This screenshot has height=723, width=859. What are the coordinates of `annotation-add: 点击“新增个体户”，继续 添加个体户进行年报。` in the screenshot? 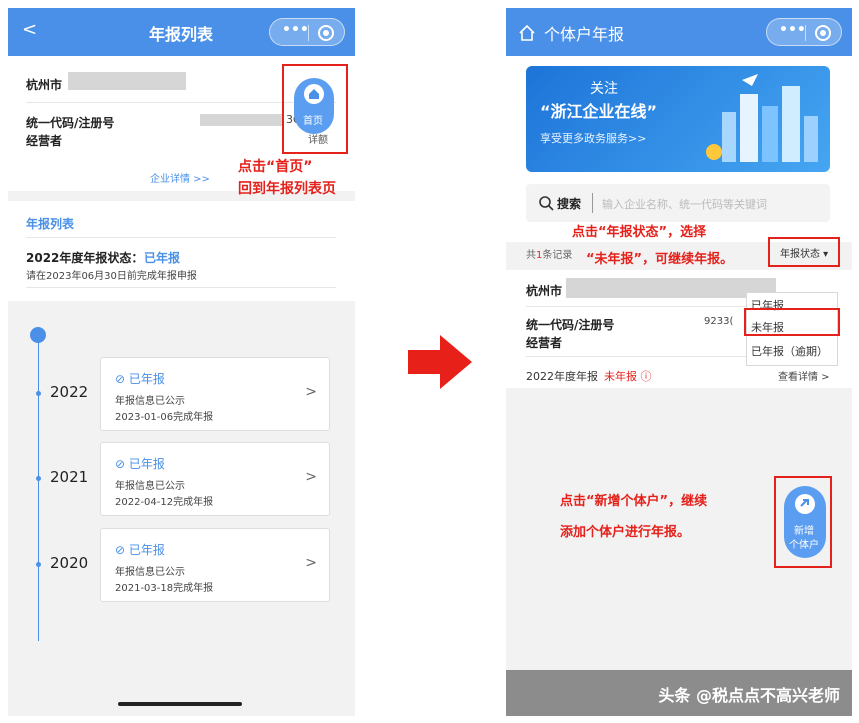 It's located at (634, 517).